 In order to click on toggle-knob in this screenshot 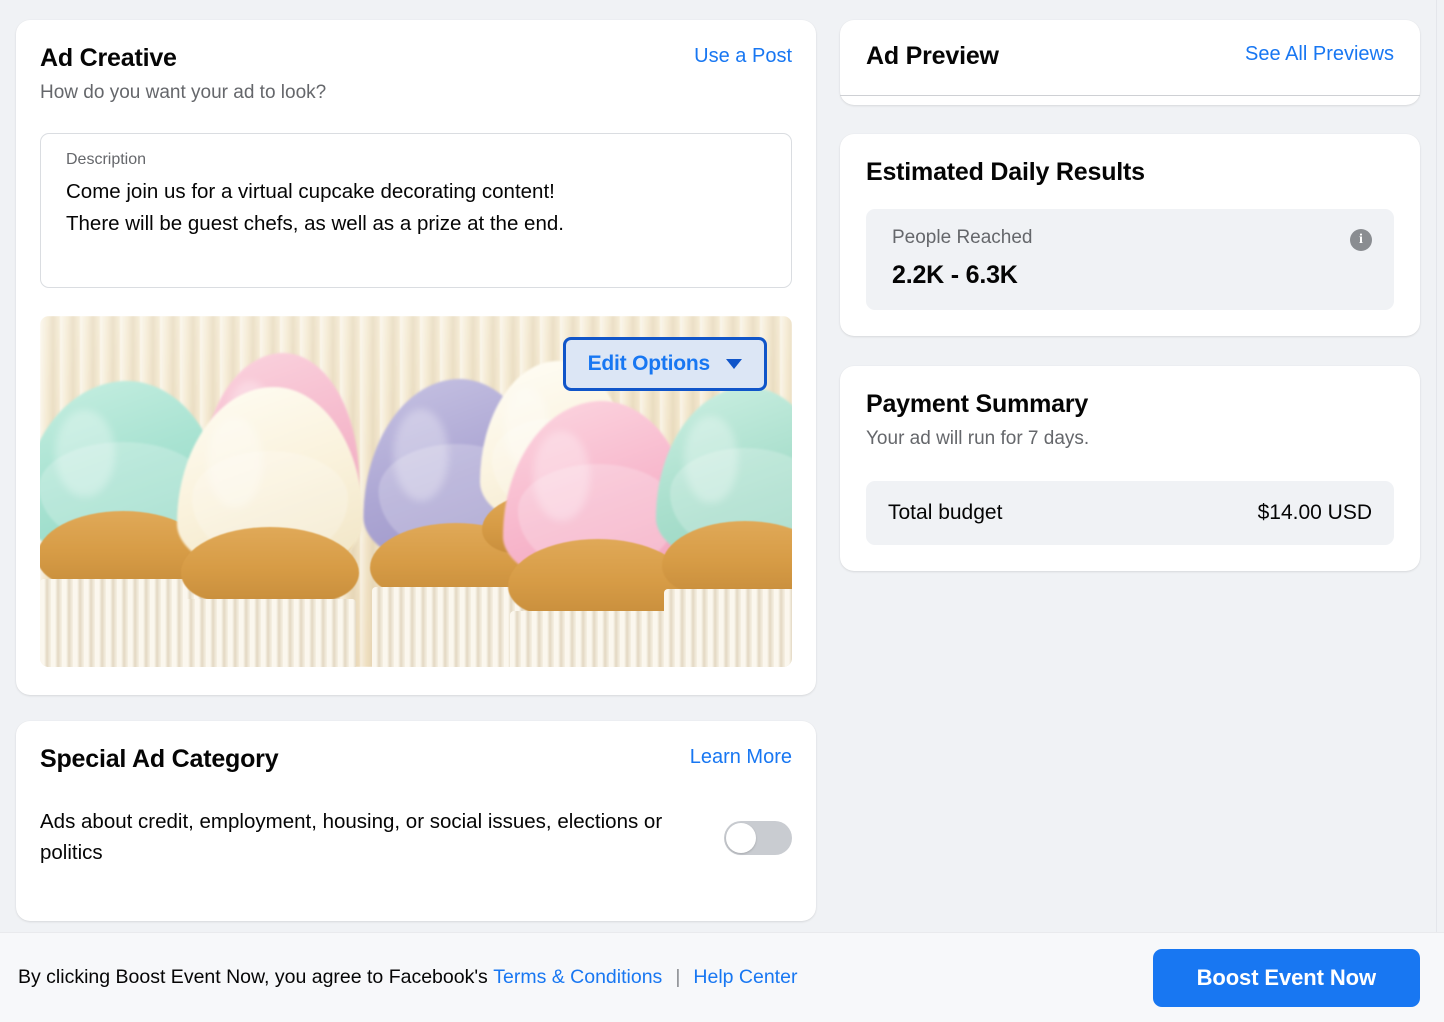, I will do `click(741, 837)`.